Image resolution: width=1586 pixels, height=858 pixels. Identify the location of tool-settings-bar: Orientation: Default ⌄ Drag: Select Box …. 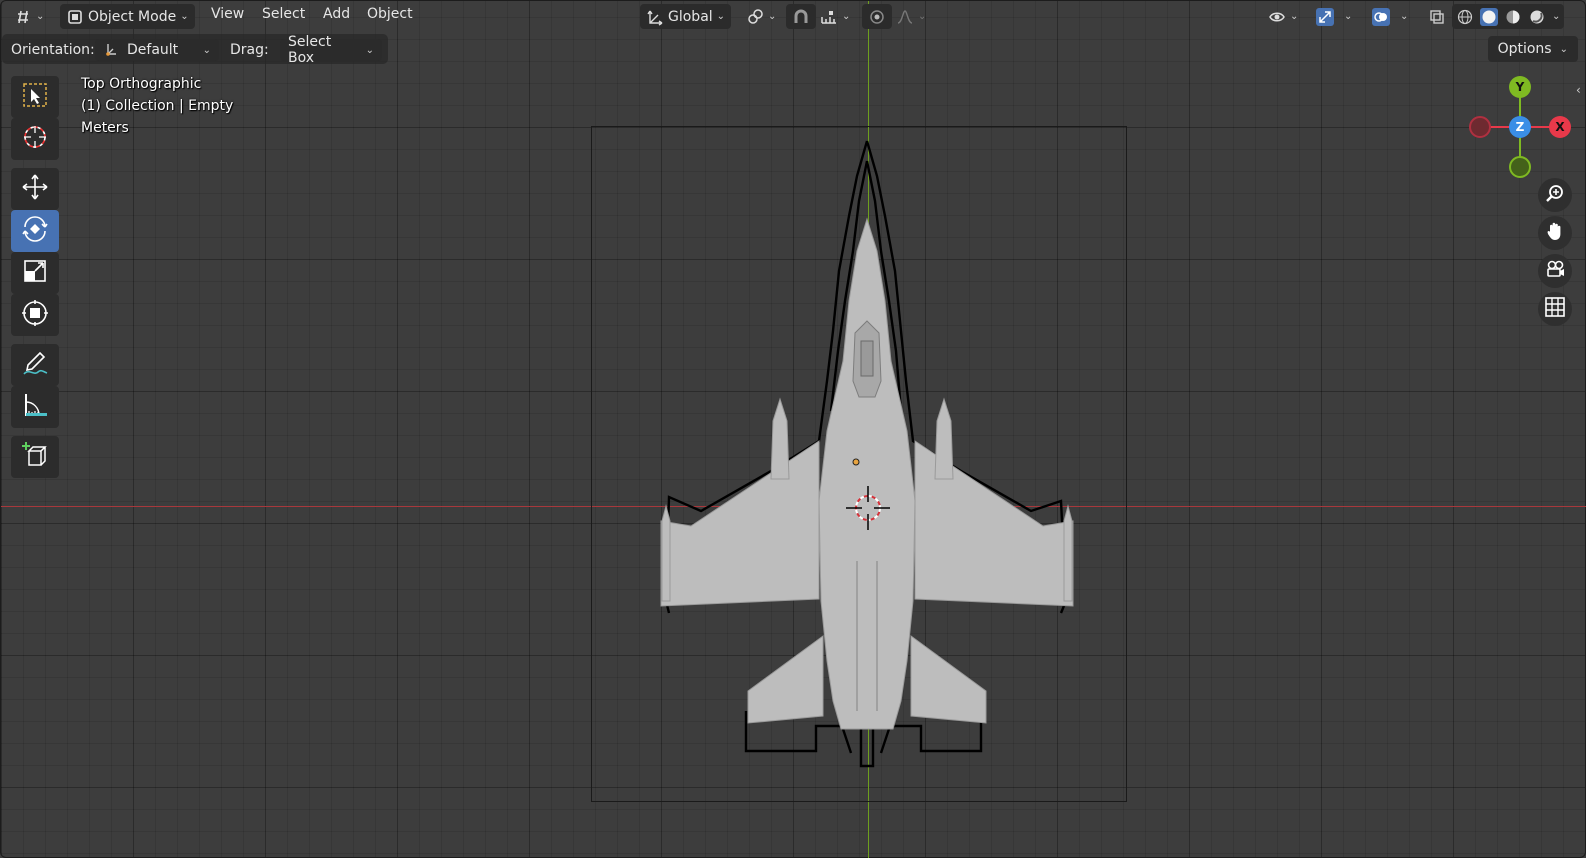
(195, 50).